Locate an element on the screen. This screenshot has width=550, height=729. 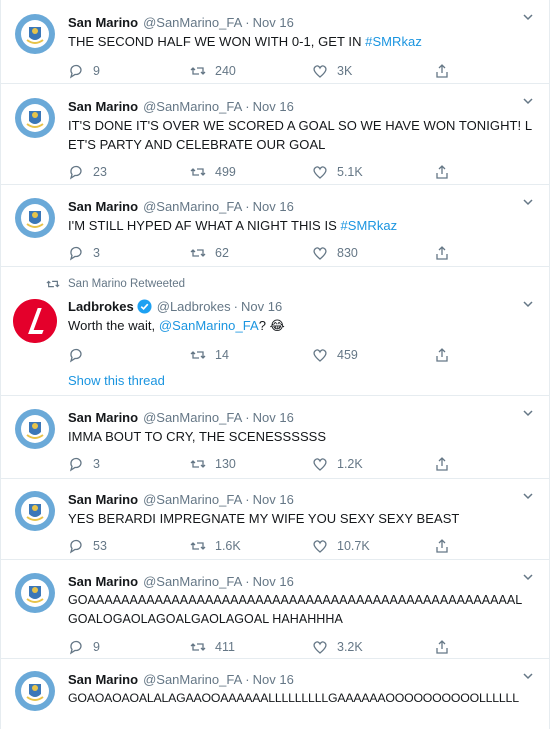
reply-button: 53 is located at coordinates (129, 546).